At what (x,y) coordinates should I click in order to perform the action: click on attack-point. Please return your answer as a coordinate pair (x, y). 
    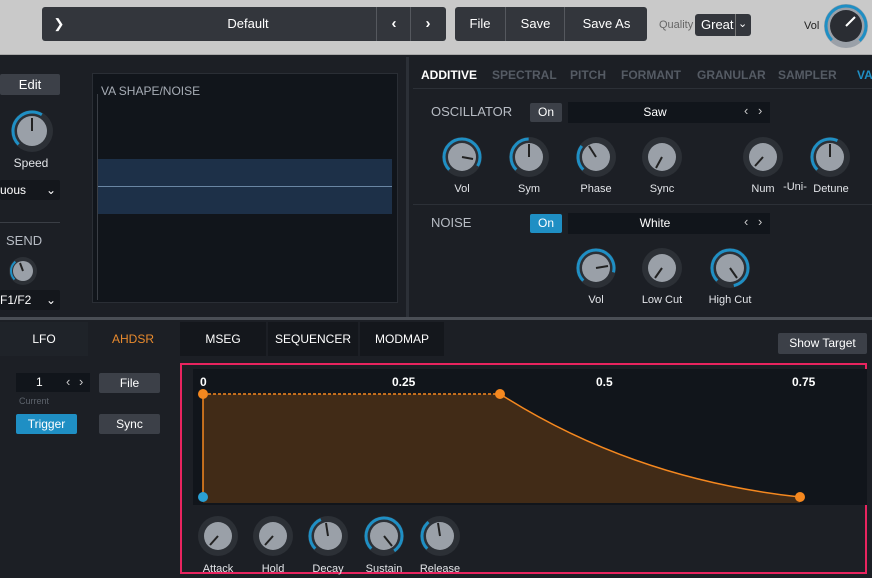
    Looking at the image, I should click on (203, 394).